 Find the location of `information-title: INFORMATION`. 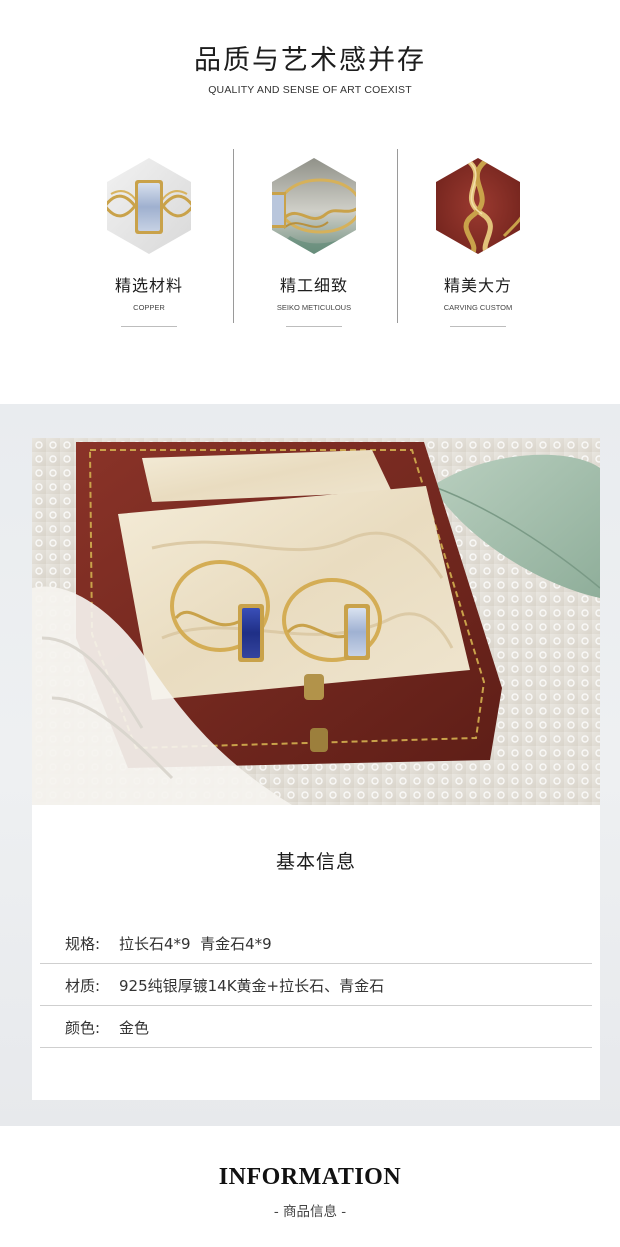

information-title: INFORMATION is located at coordinates (310, 1177).